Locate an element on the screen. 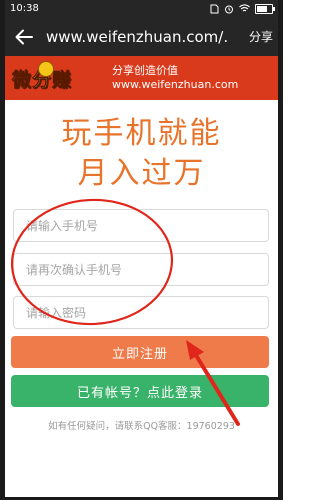  password-field is located at coordinates (141, 312).